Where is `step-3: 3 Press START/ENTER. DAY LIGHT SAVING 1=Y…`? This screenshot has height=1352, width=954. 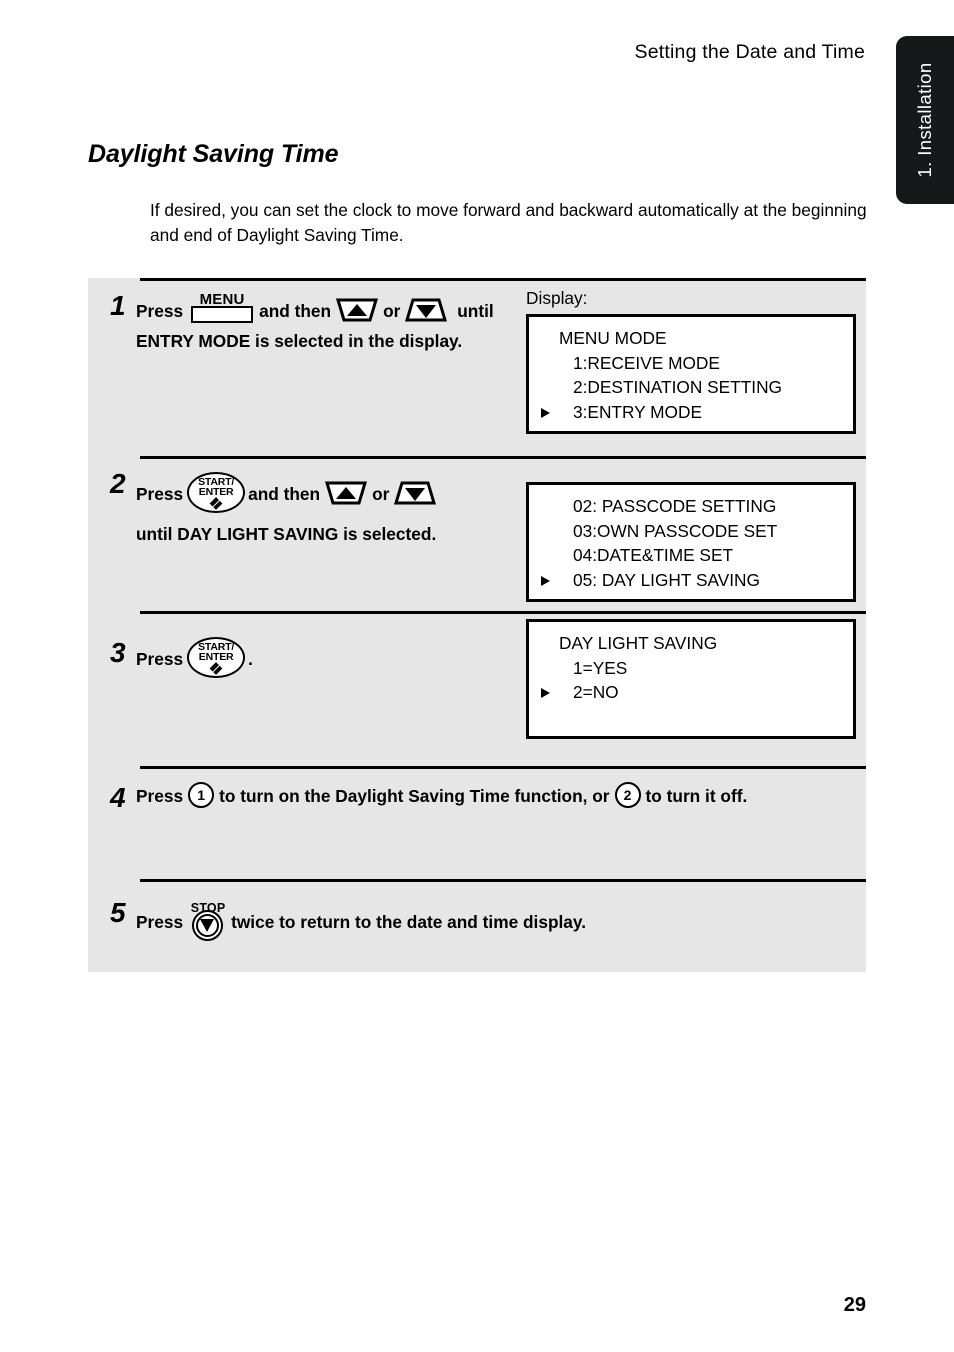 step-3: 3 Press START/ENTER. DAY LIGHT SAVING 1=Y… is located at coordinates (477, 688).